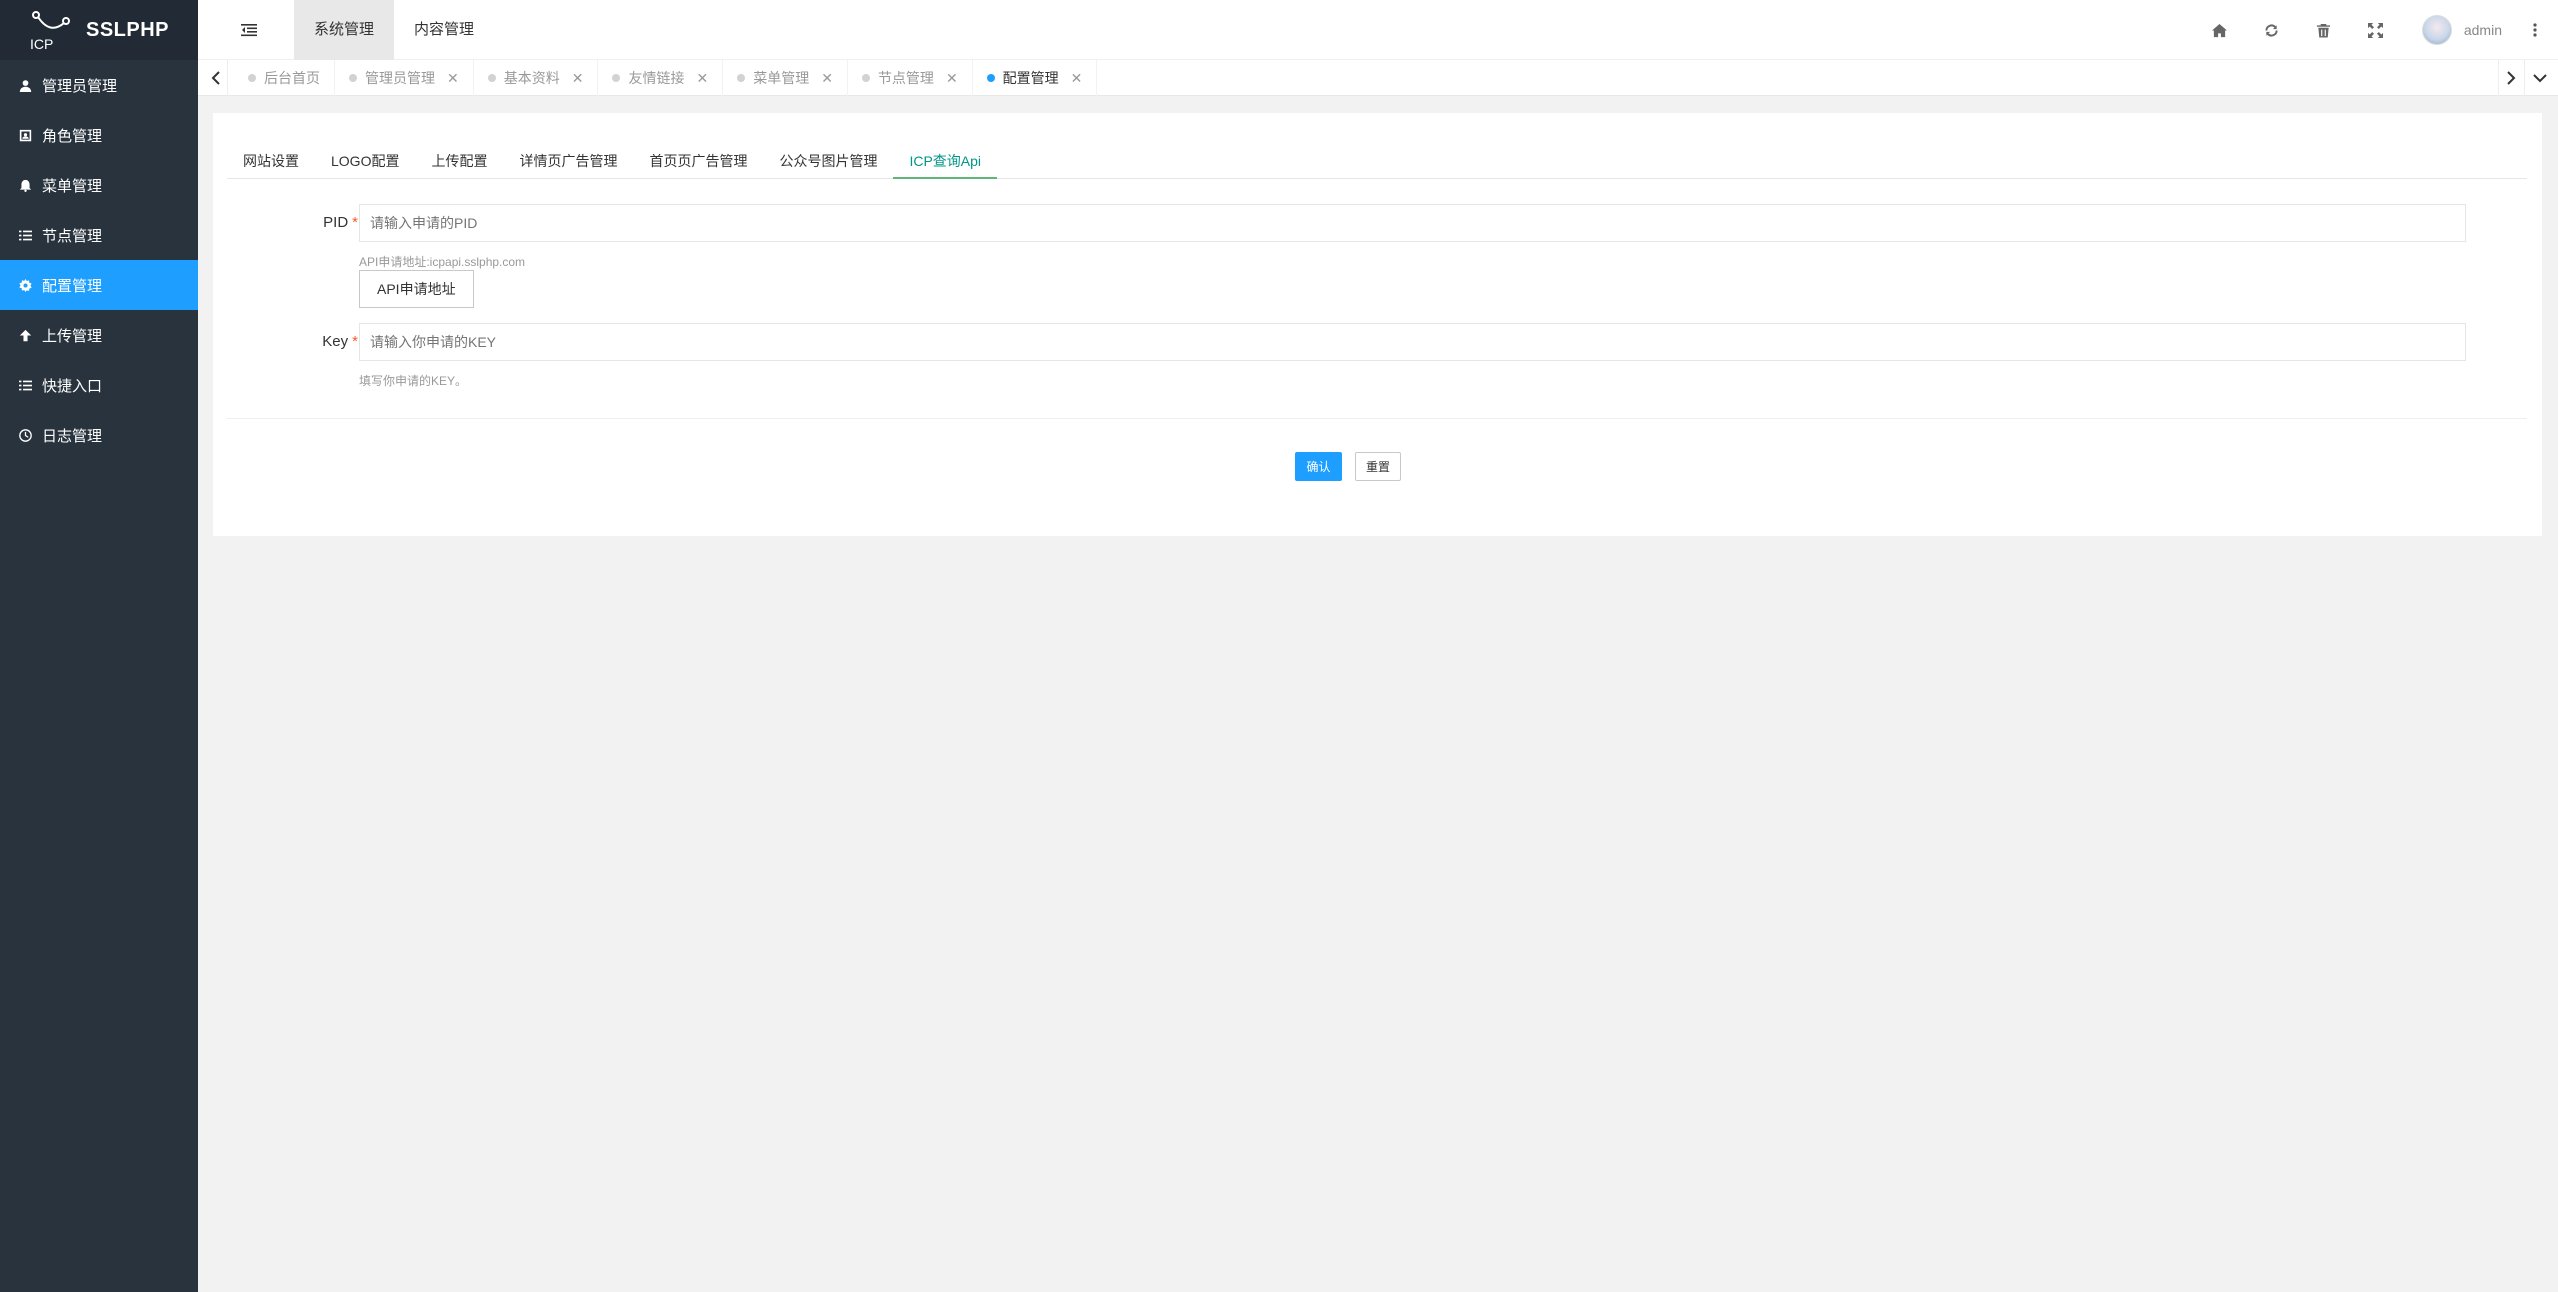  Describe the element at coordinates (72, 386) in the screenshot. I see `sidebar-item-label: 快捷入口` at that location.